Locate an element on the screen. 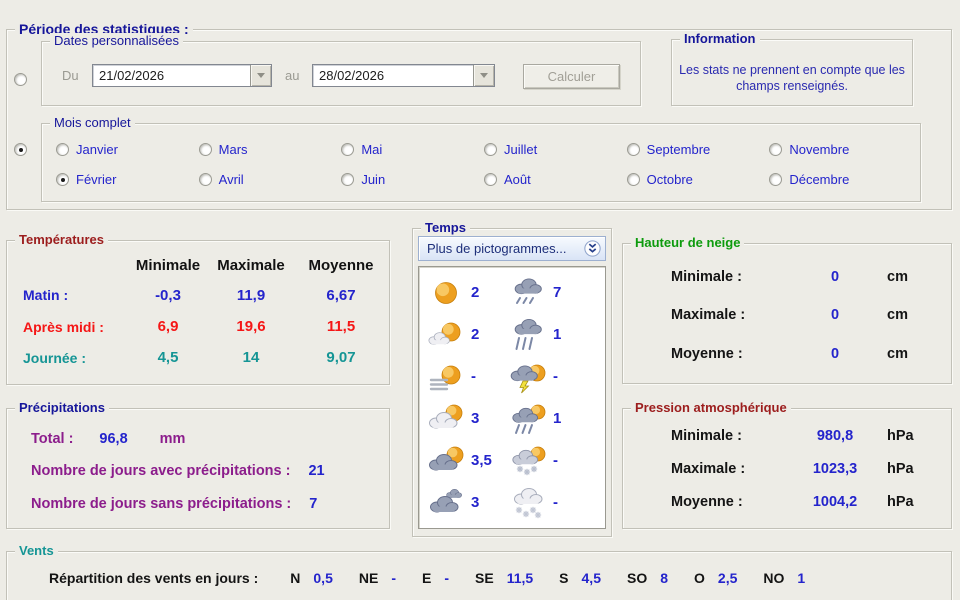 The image size is (960, 600). light-rain-days-count: 7 is located at coordinates (557, 293).